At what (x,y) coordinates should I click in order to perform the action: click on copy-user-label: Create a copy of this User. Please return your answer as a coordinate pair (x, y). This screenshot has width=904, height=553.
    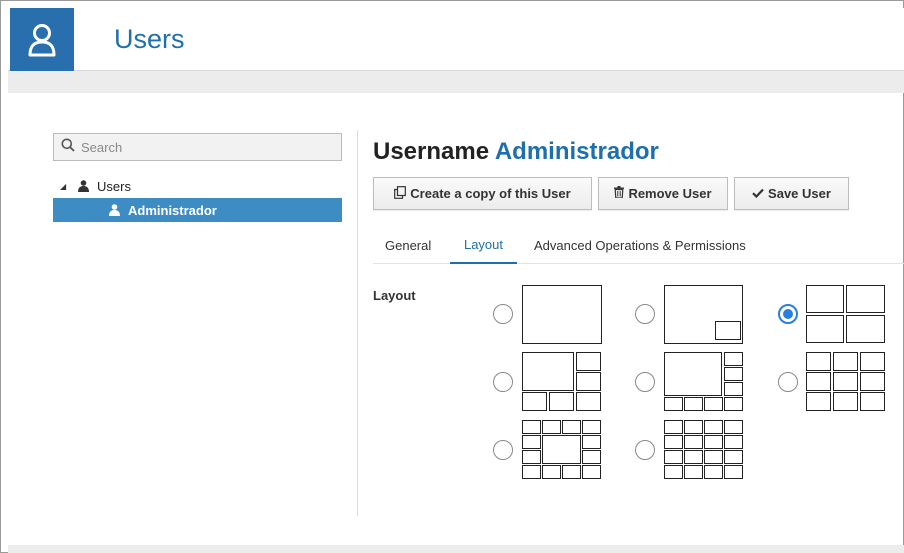
    Looking at the image, I should click on (490, 193).